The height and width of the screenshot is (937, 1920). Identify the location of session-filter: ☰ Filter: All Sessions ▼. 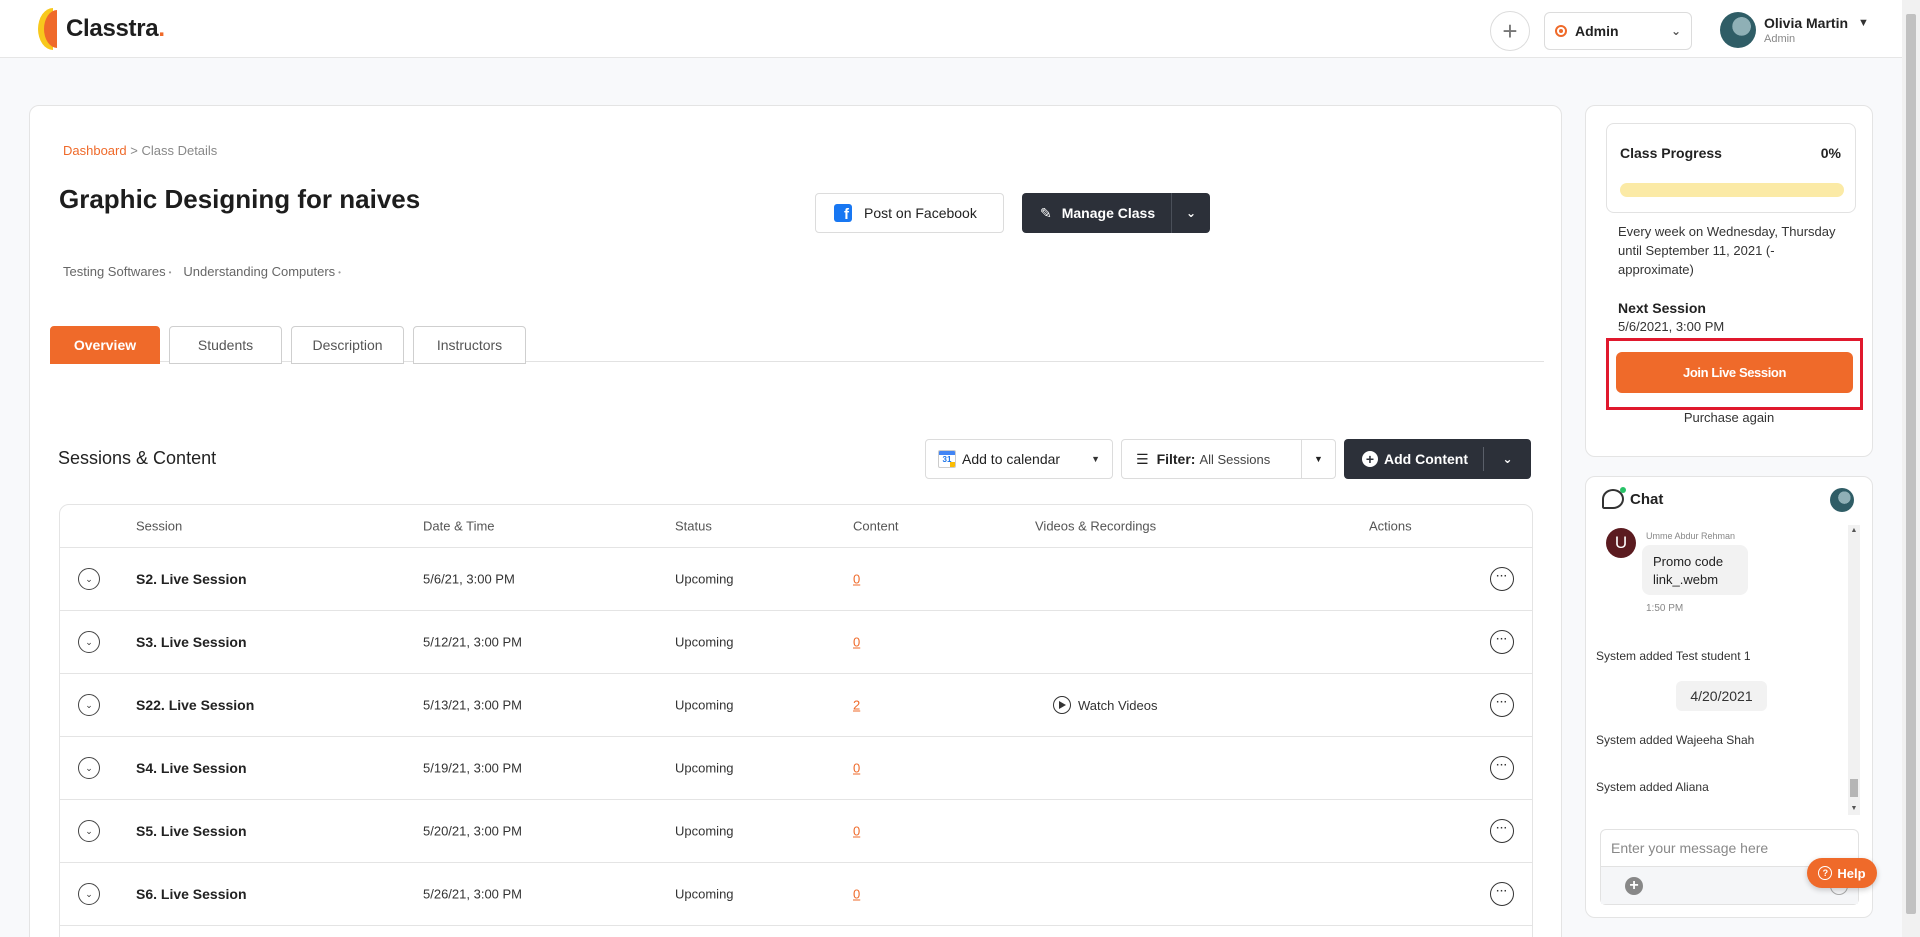
(1228, 459).